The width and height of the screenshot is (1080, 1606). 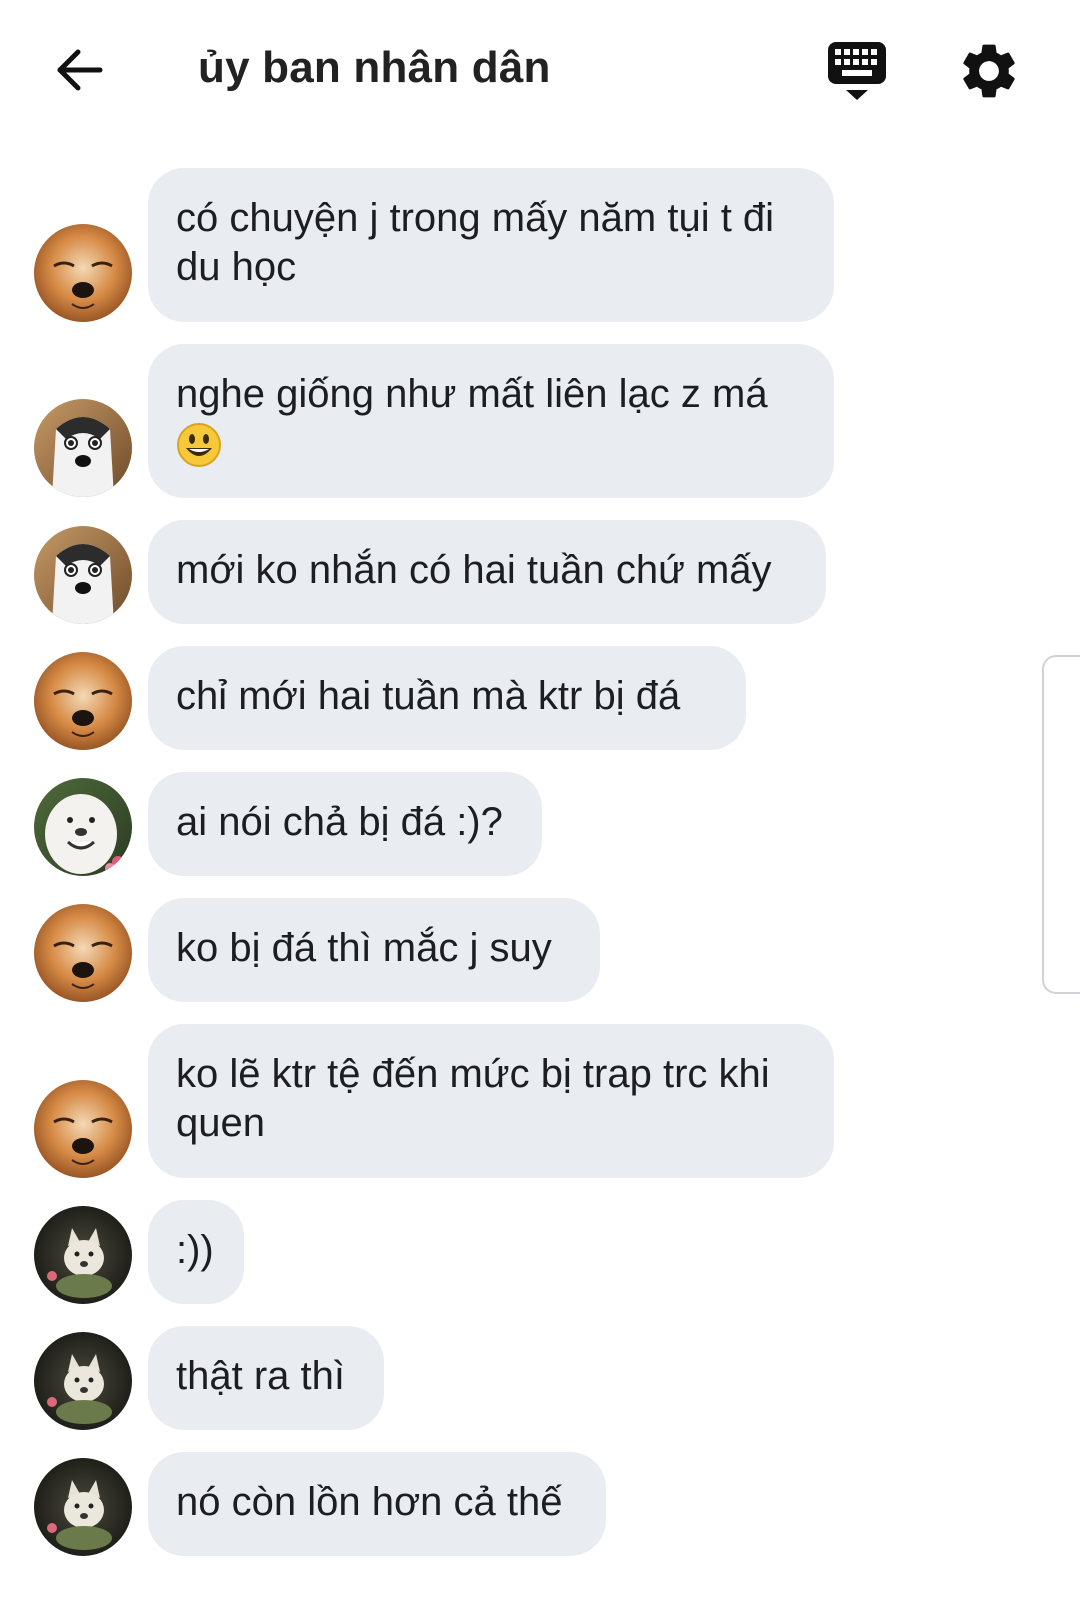 I want to click on message-bubble: ai nói chả bị đá :)?, so click(x=345, y=824).